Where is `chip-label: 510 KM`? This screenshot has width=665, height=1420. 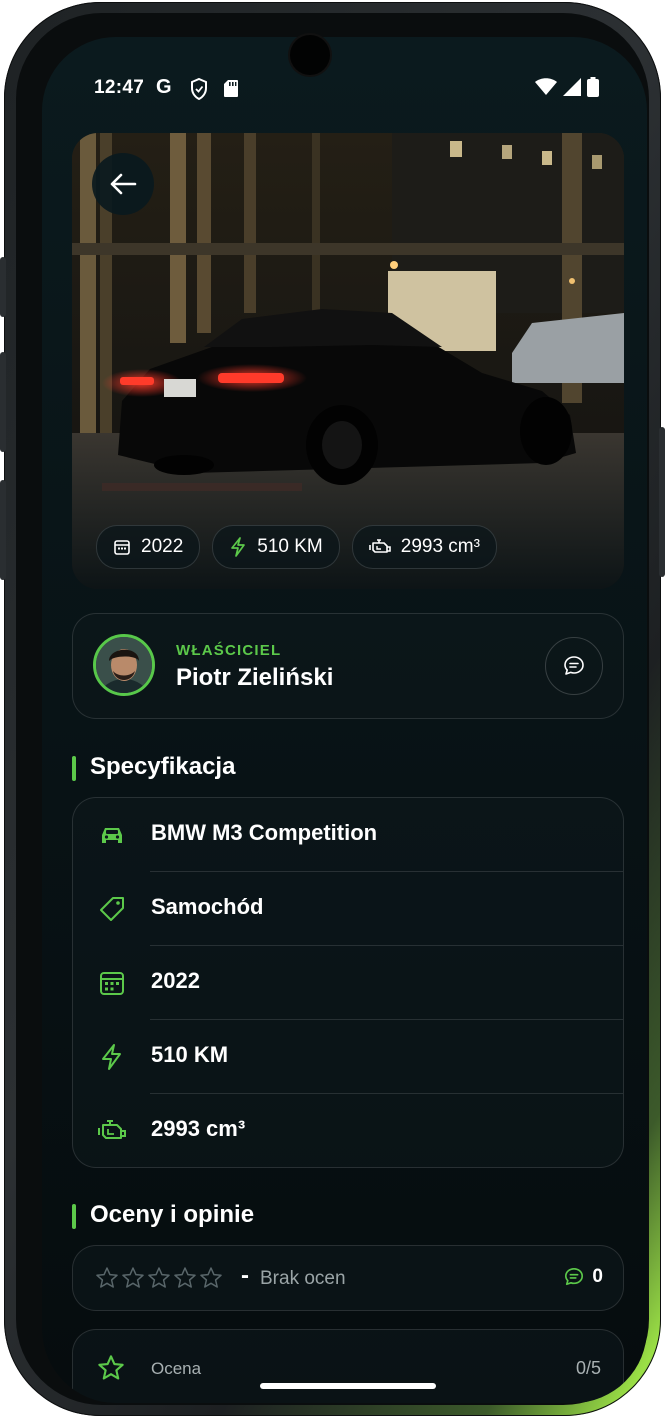 chip-label: 510 KM is located at coordinates (290, 546).